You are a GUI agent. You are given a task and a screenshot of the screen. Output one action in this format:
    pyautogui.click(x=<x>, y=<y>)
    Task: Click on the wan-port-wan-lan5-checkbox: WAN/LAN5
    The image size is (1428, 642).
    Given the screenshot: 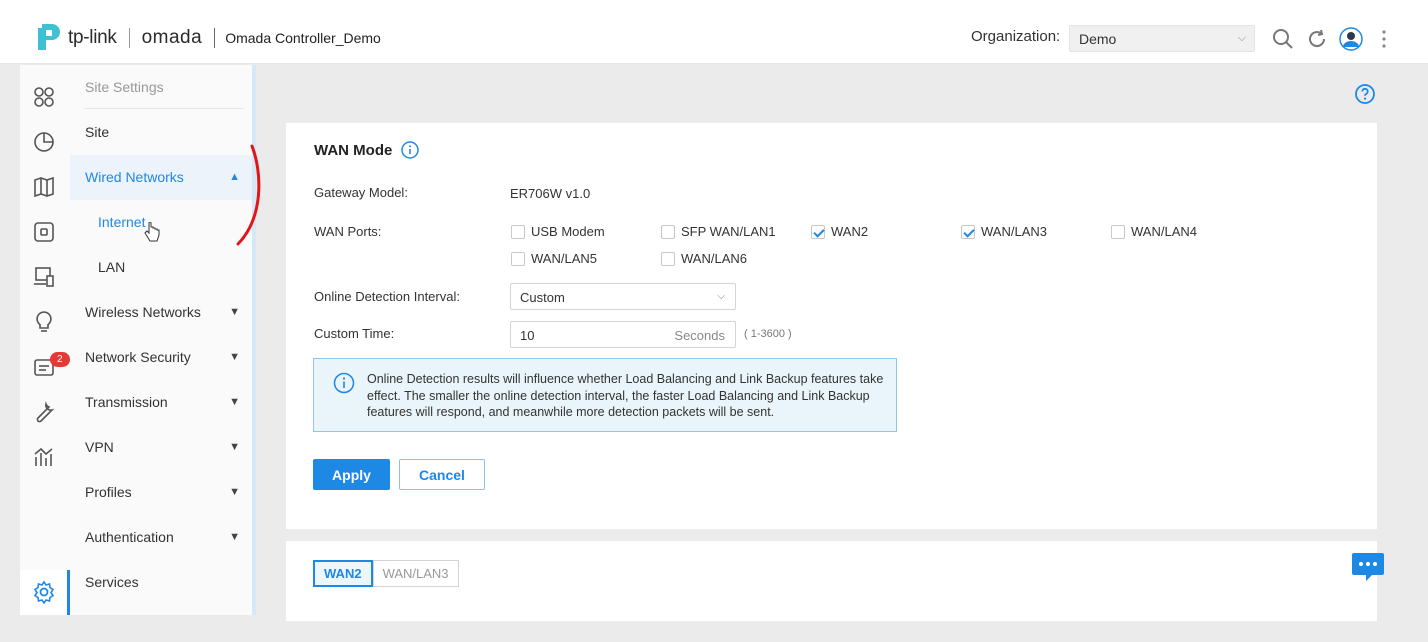 What is the action you would take?
    pyautogui.click(x=554, y=258)
    